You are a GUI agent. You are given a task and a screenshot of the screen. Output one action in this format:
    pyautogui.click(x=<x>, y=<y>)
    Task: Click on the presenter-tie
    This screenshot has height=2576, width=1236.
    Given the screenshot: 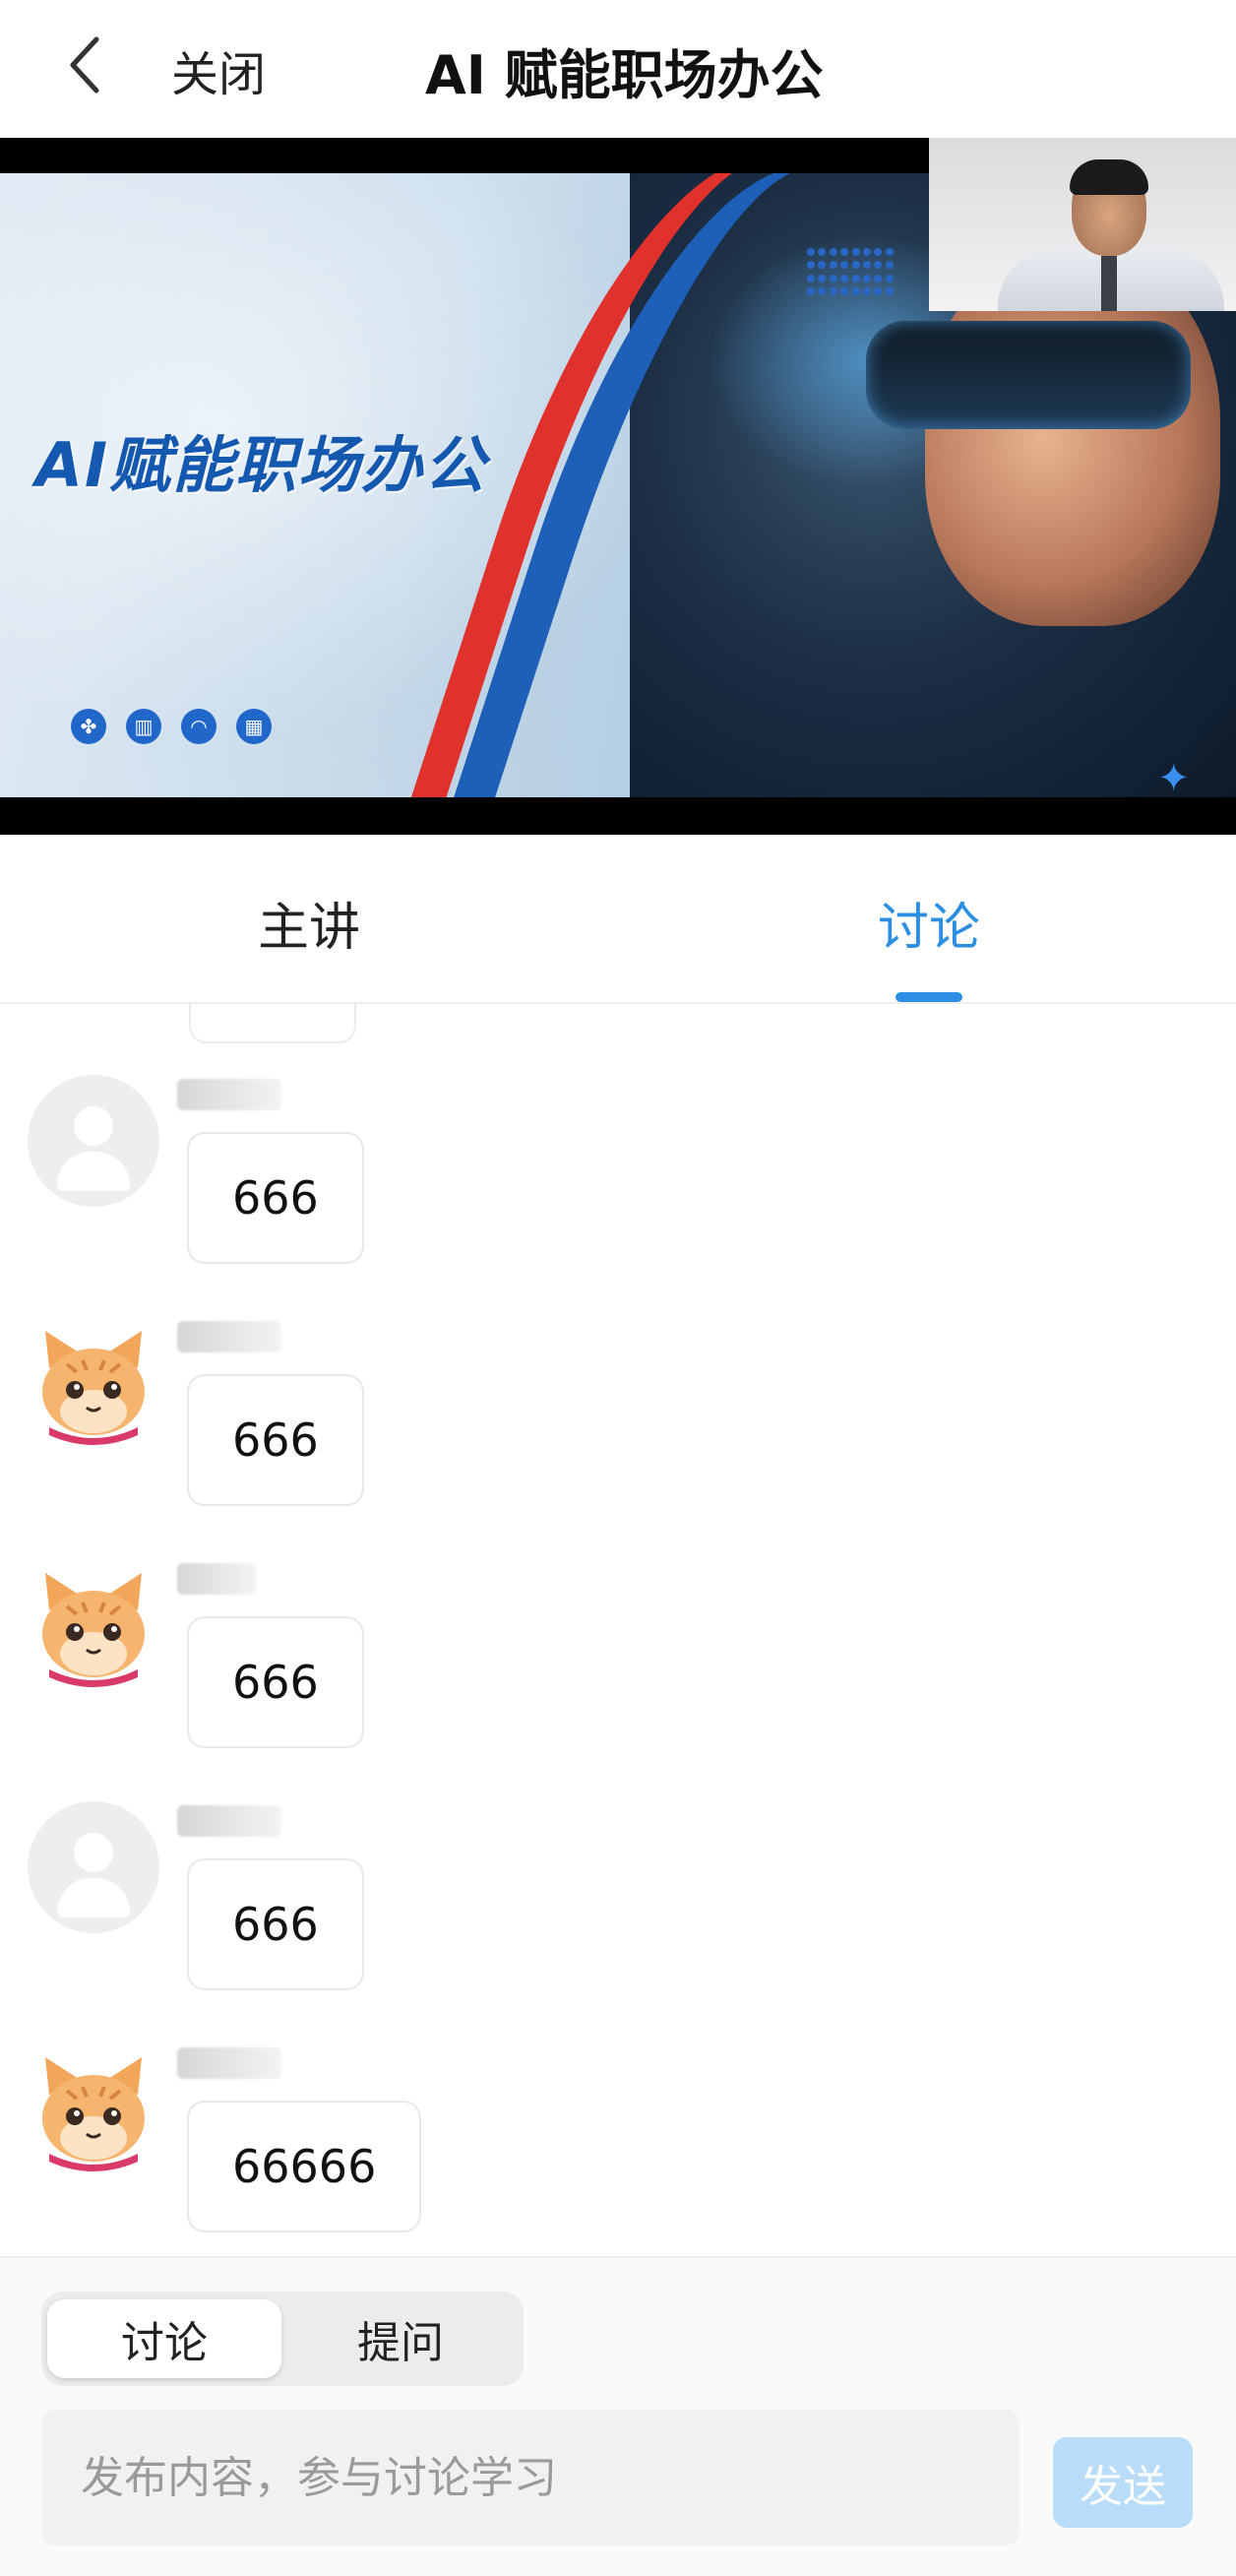 What is the action you would take?
    pyautogui.click(x=1109, y=283)
    